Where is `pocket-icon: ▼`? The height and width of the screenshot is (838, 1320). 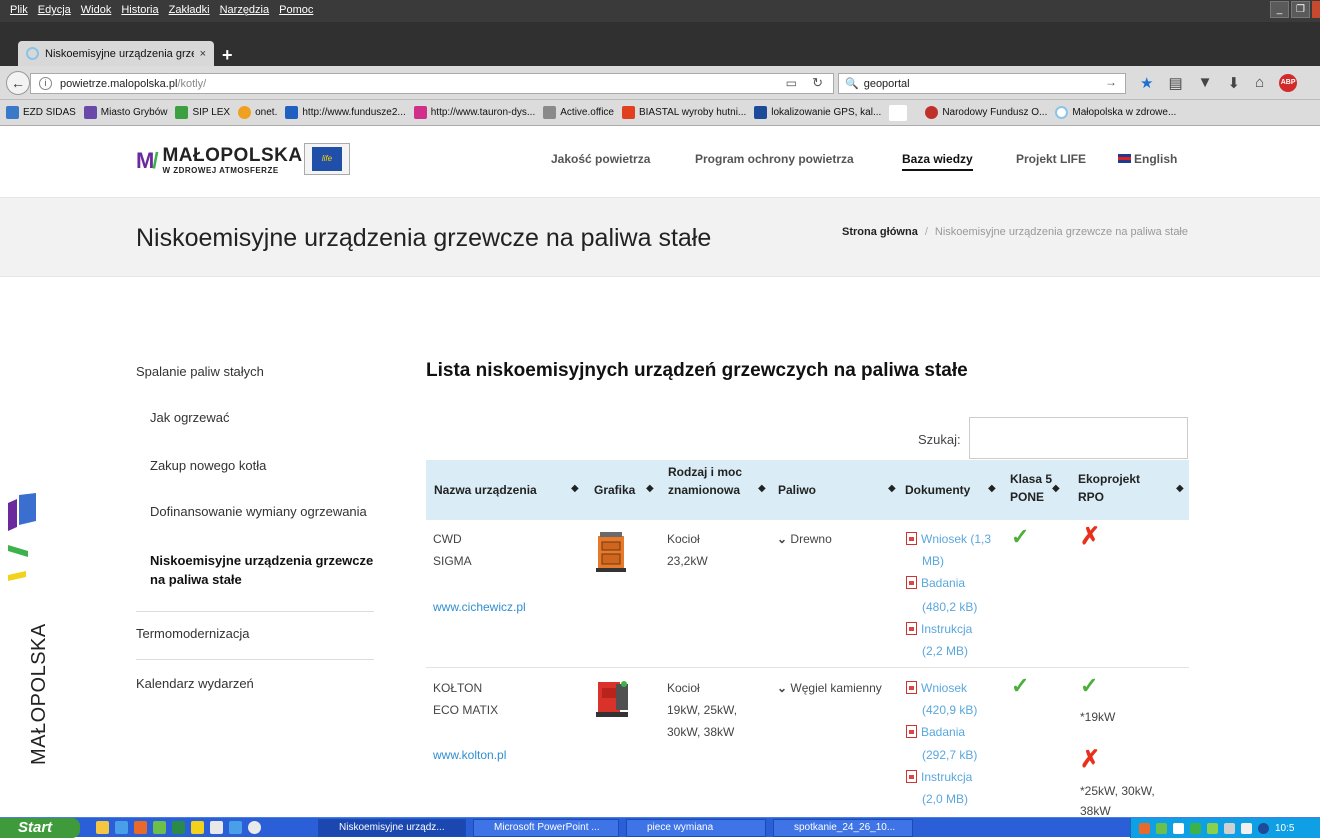
pocket-icon: ▼ is located at coordinates (1205, 83).